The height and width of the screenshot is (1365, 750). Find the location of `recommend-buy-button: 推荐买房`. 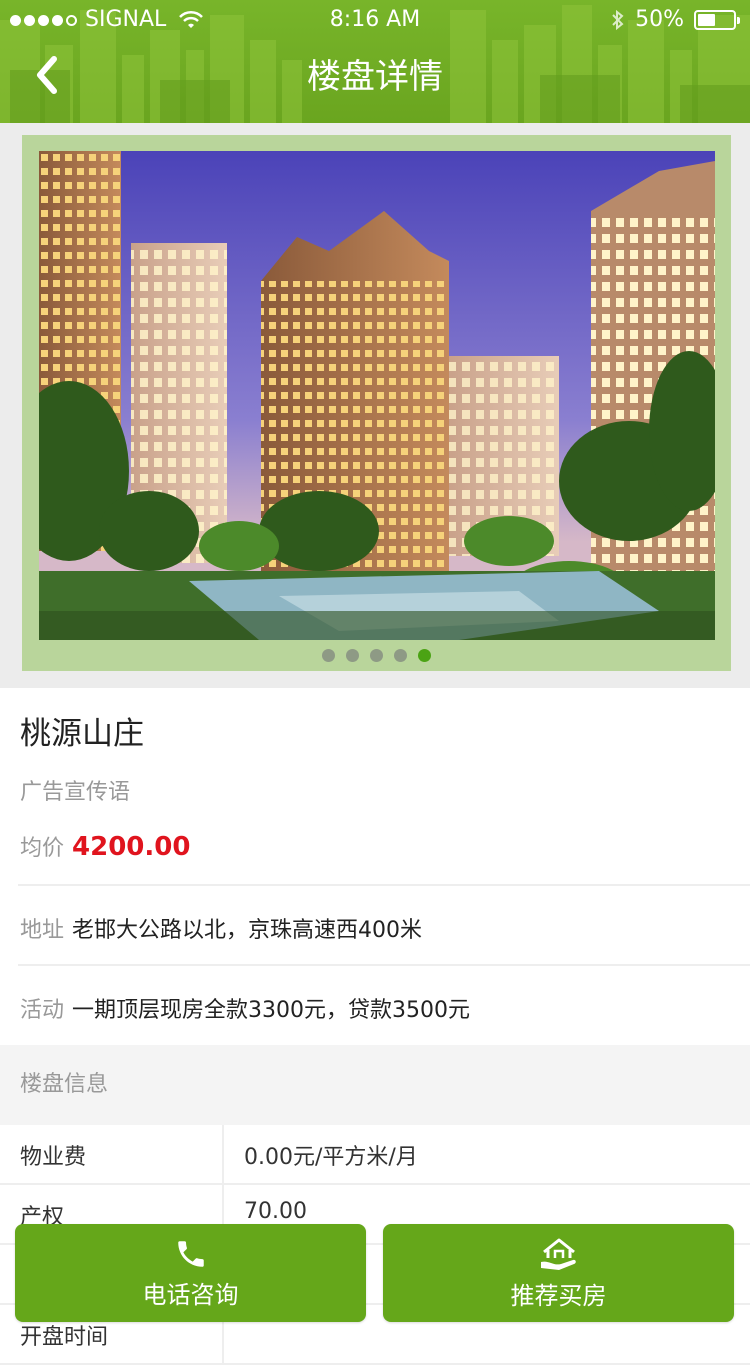

recommend-buy-button: 推荐买房 is located at coordinates (558, 1273).